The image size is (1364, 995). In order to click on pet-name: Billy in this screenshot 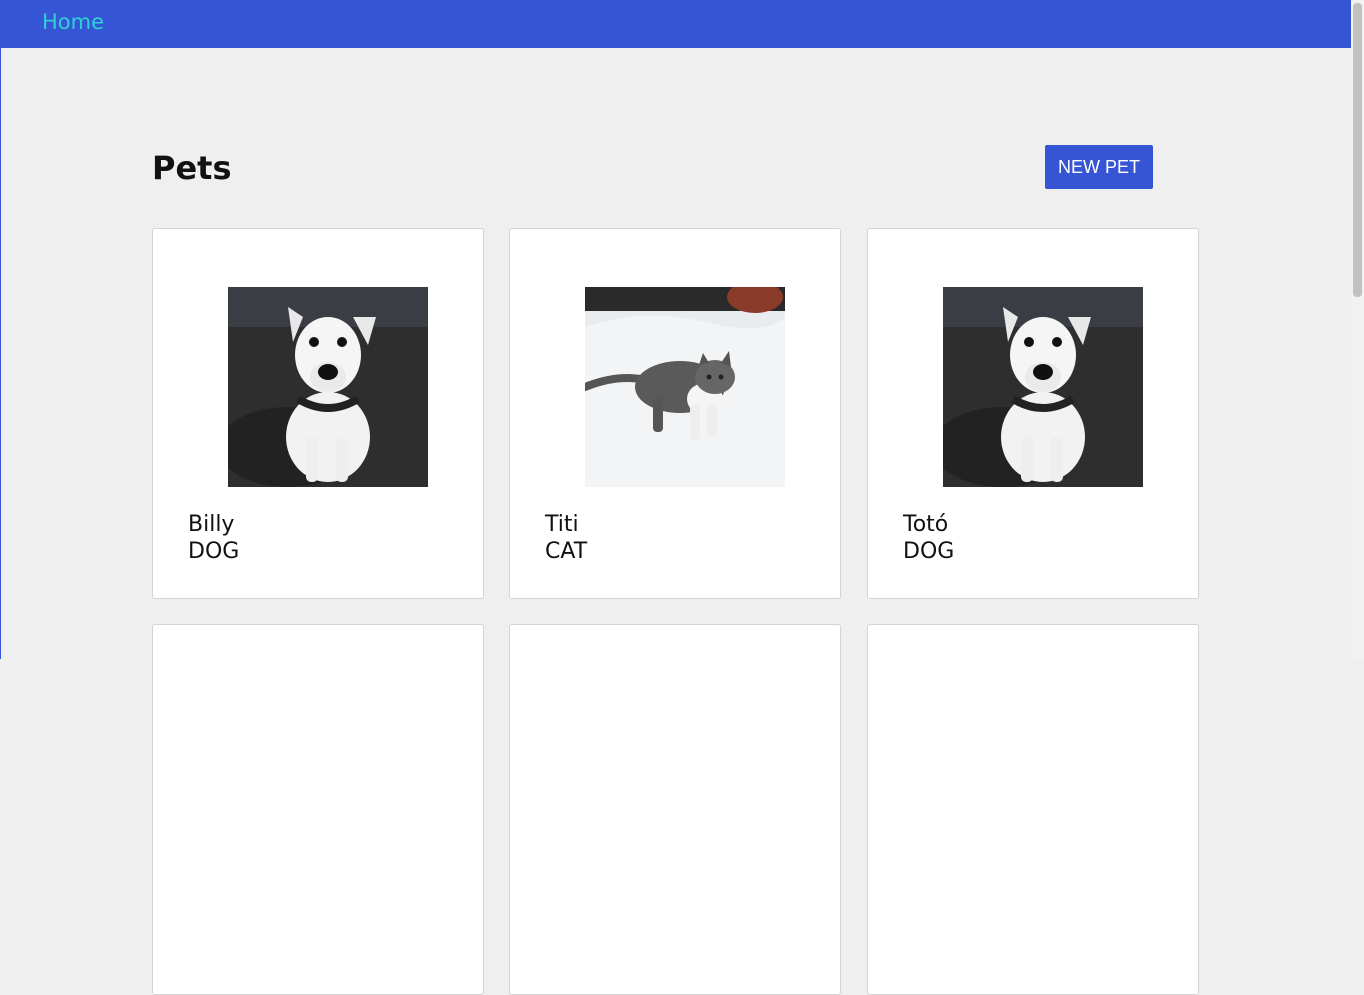, I will do `click(211, 524)`.